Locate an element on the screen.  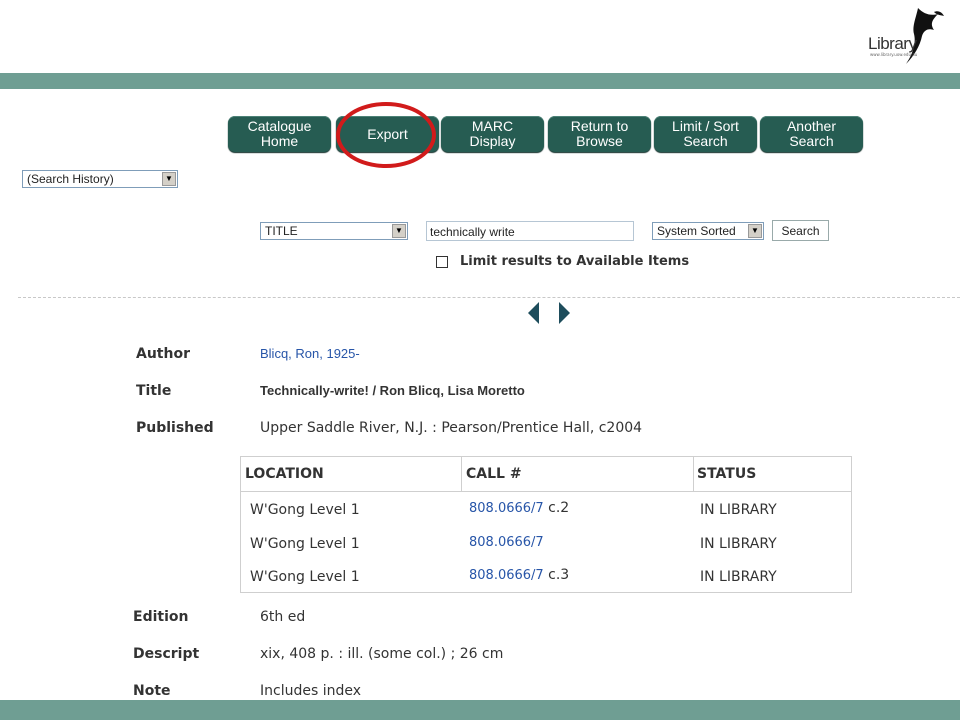
sort-select: System Sorted ▼ is located at coordinates (708, 231).